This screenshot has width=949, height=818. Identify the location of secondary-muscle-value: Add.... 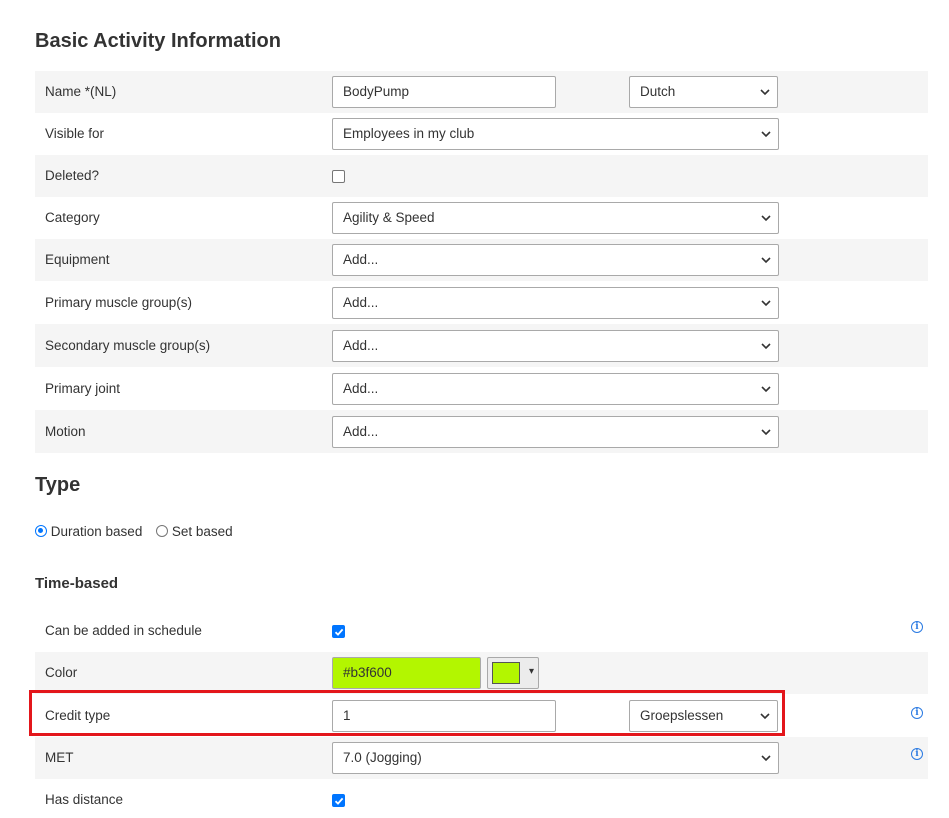
(361, 345).